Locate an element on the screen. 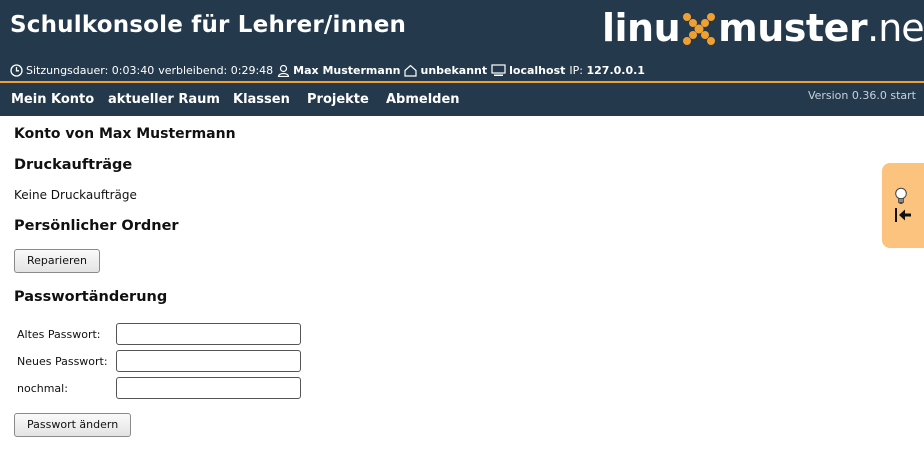 The height and width of the screenshot is (453, 924). folder-heading: Persönlicher Ordner is located at coordinates (96, 226).